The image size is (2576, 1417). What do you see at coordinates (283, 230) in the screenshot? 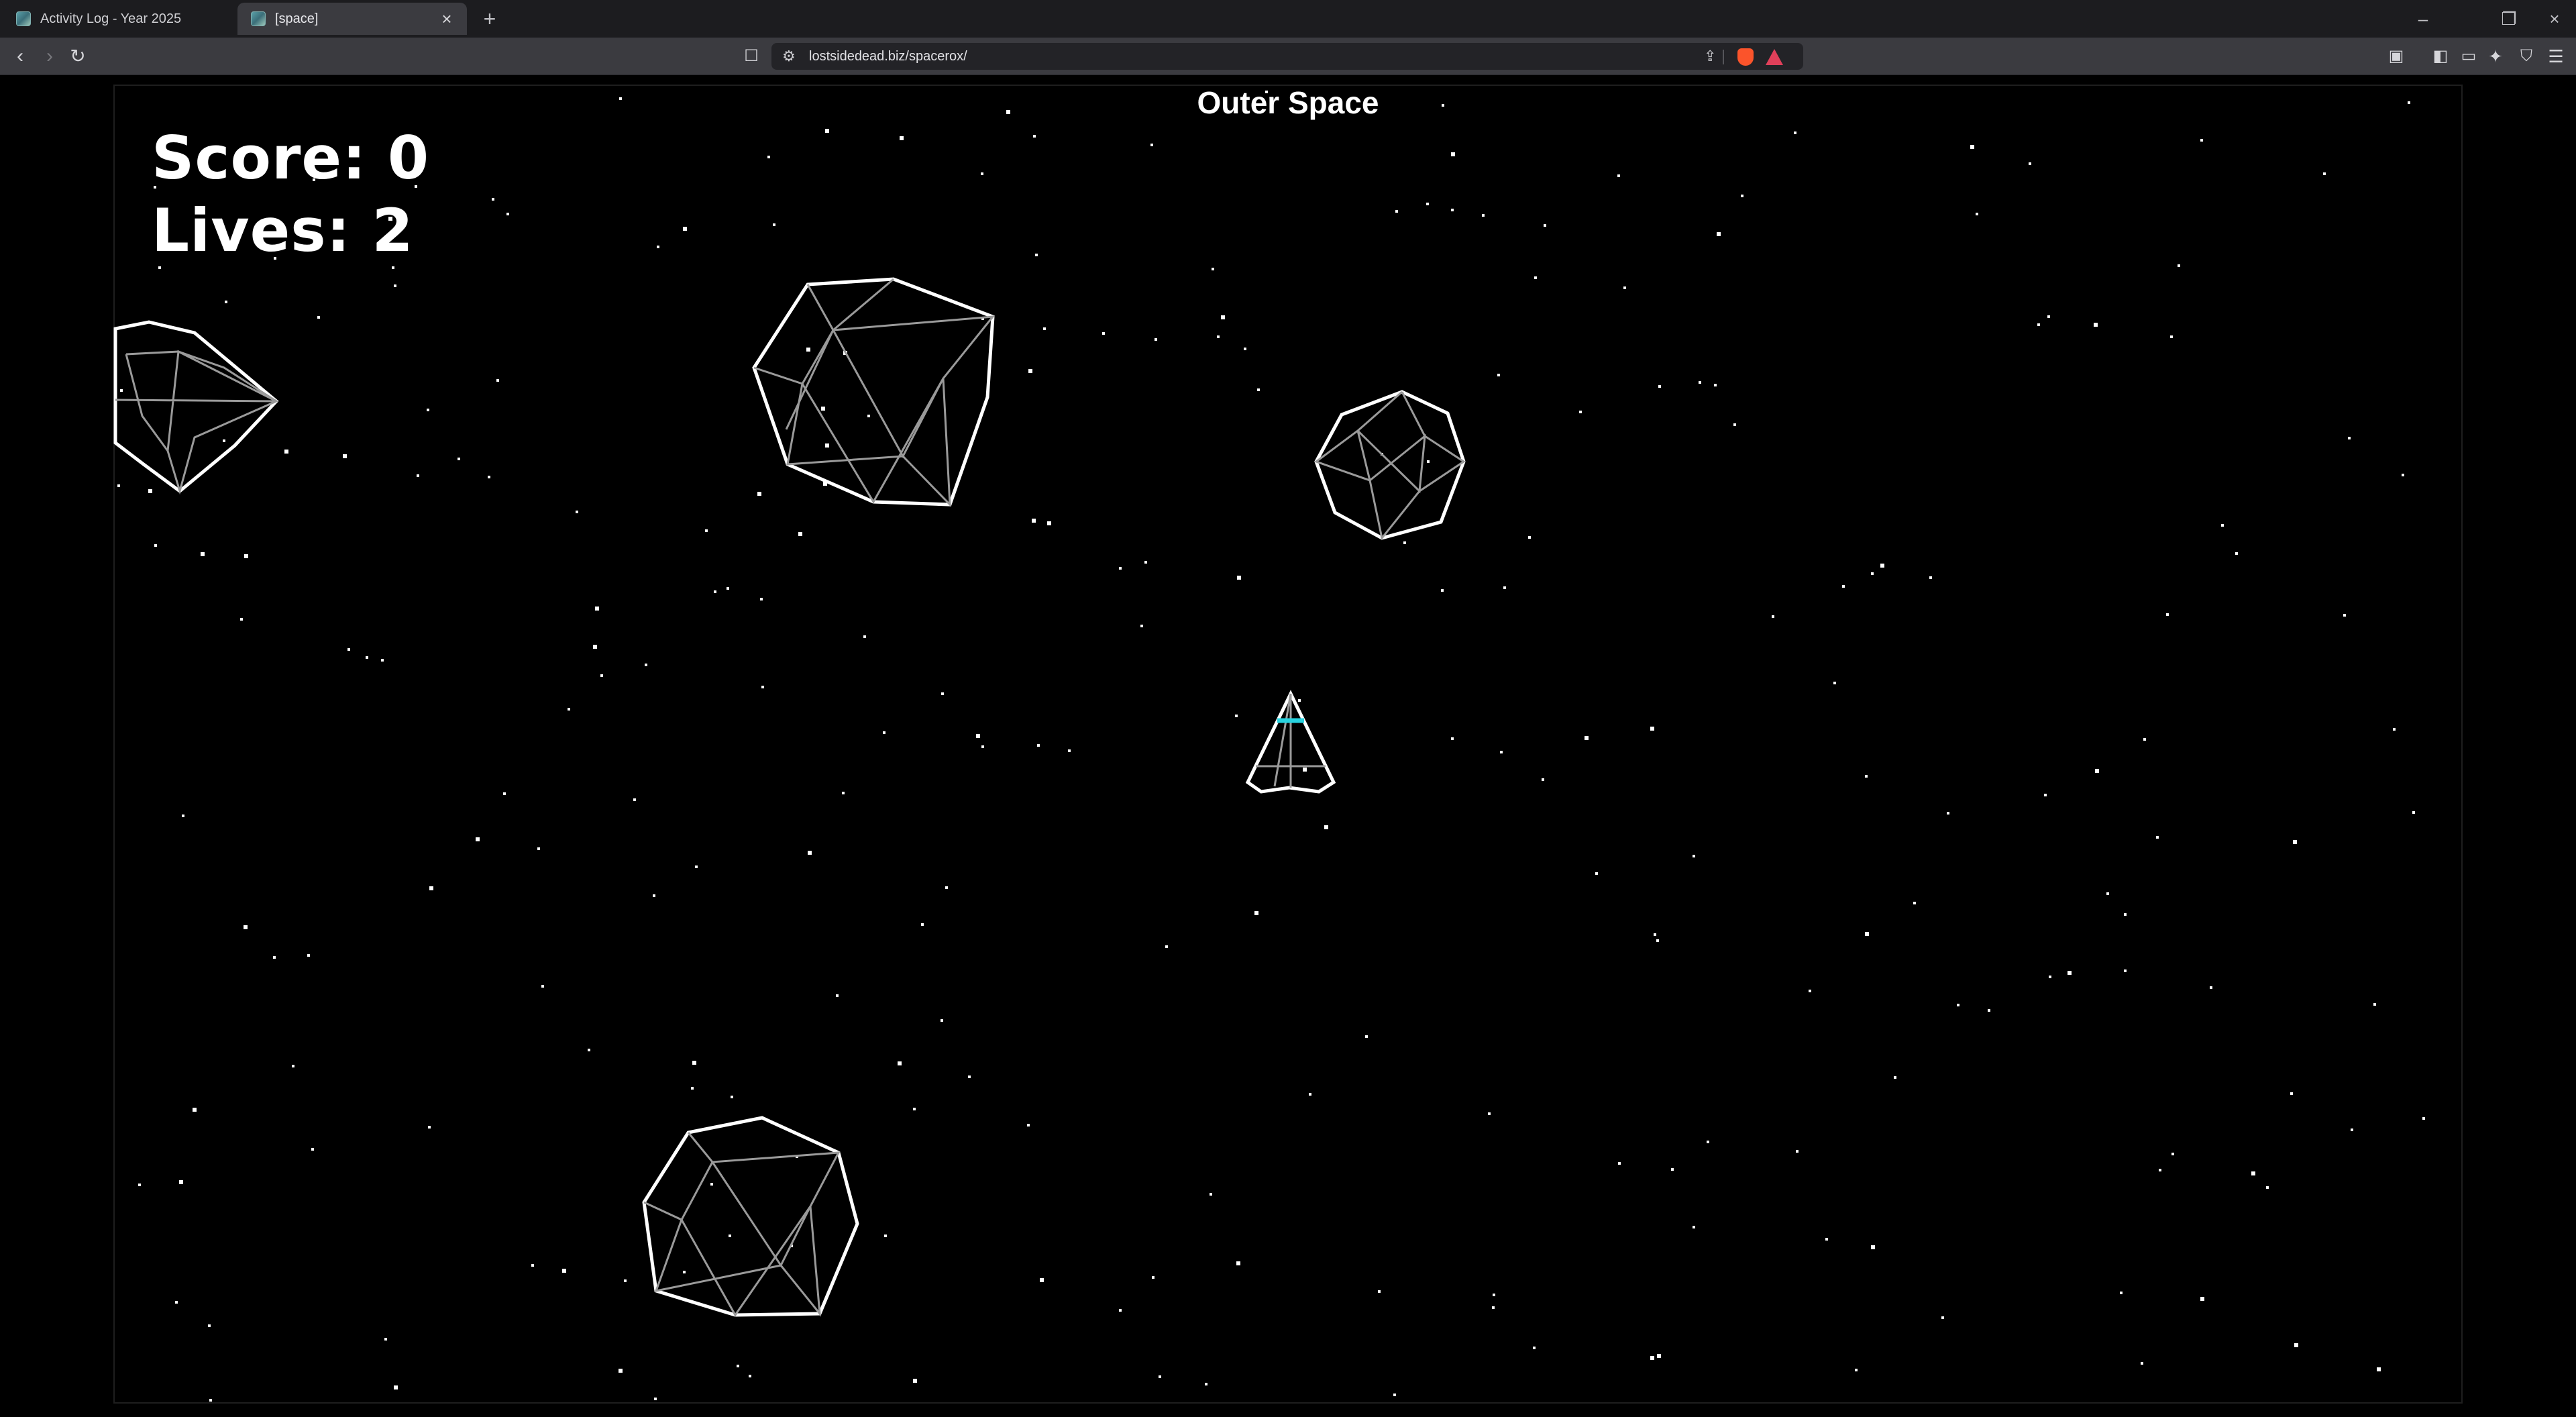
I see `lives-display: Lives: 2` at bounding box center [283, 230].